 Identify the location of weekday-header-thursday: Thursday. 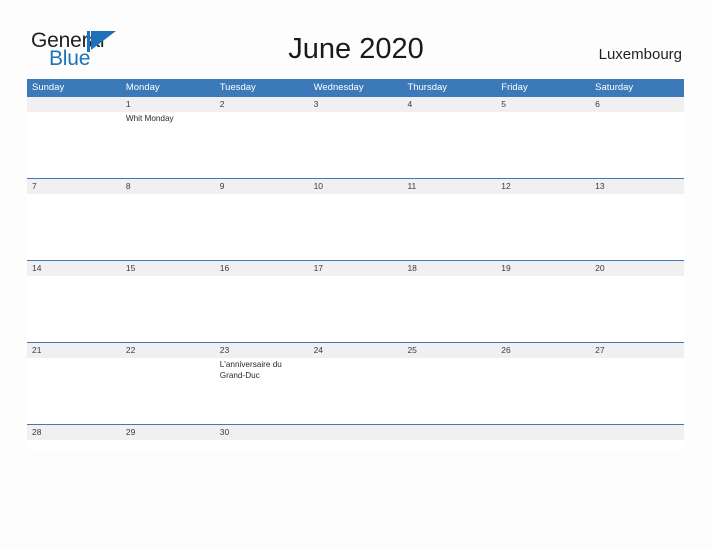
(427, 87).